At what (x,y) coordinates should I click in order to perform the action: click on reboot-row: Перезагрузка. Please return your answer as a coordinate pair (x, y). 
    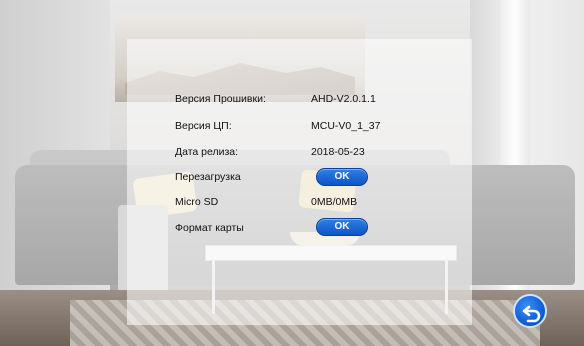
    Looking at the image, I should click on (292, 179).